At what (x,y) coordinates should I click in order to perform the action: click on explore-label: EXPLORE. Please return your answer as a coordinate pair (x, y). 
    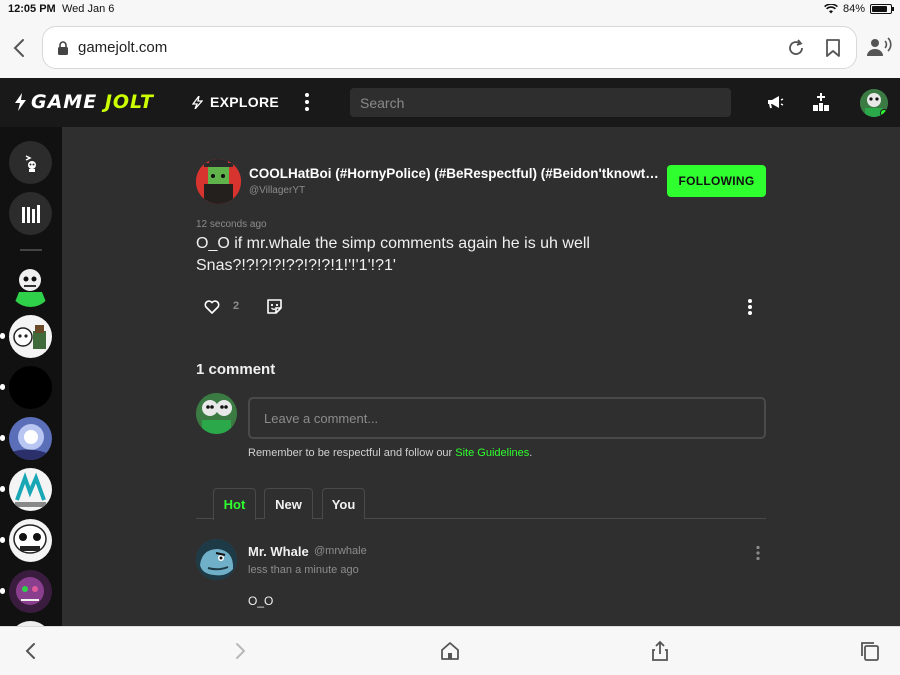
    Looking at the image, I should click on (245, 102).